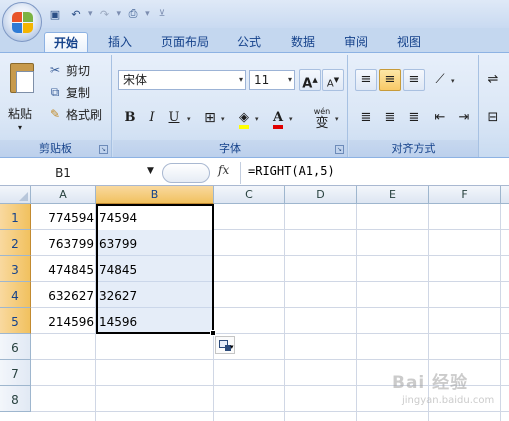 This screenshot has height=421, width=509. What do you see at coordinates (174, 118) in the screenshot?
I see `underline-button: U` at bounding box center [174, 118].